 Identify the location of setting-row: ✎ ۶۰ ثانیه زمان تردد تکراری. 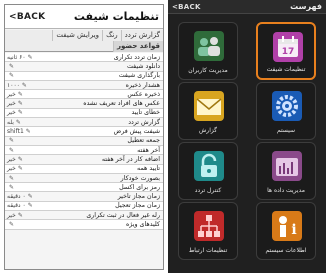
(84, 58).